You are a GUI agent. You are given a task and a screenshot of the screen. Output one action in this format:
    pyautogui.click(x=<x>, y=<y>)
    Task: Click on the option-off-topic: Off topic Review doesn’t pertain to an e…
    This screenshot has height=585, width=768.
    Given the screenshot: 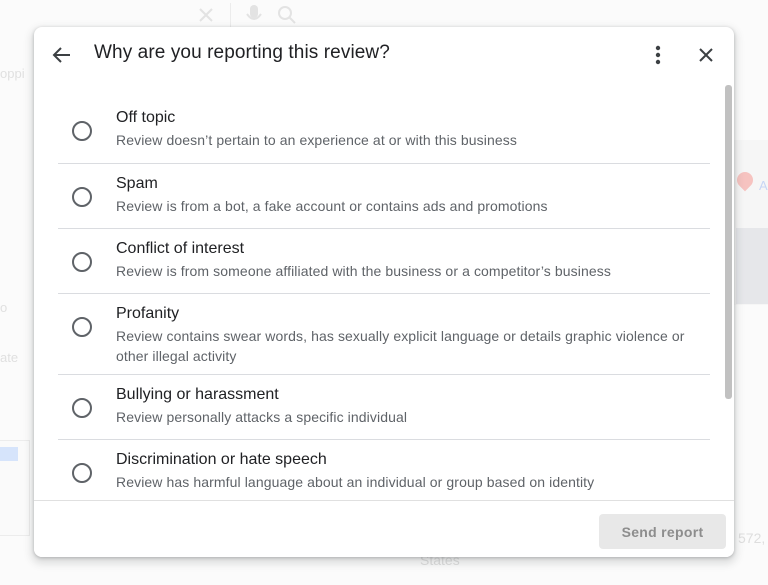 What is the action you would take?
    pyautogui.click(x=384, y=135)
    